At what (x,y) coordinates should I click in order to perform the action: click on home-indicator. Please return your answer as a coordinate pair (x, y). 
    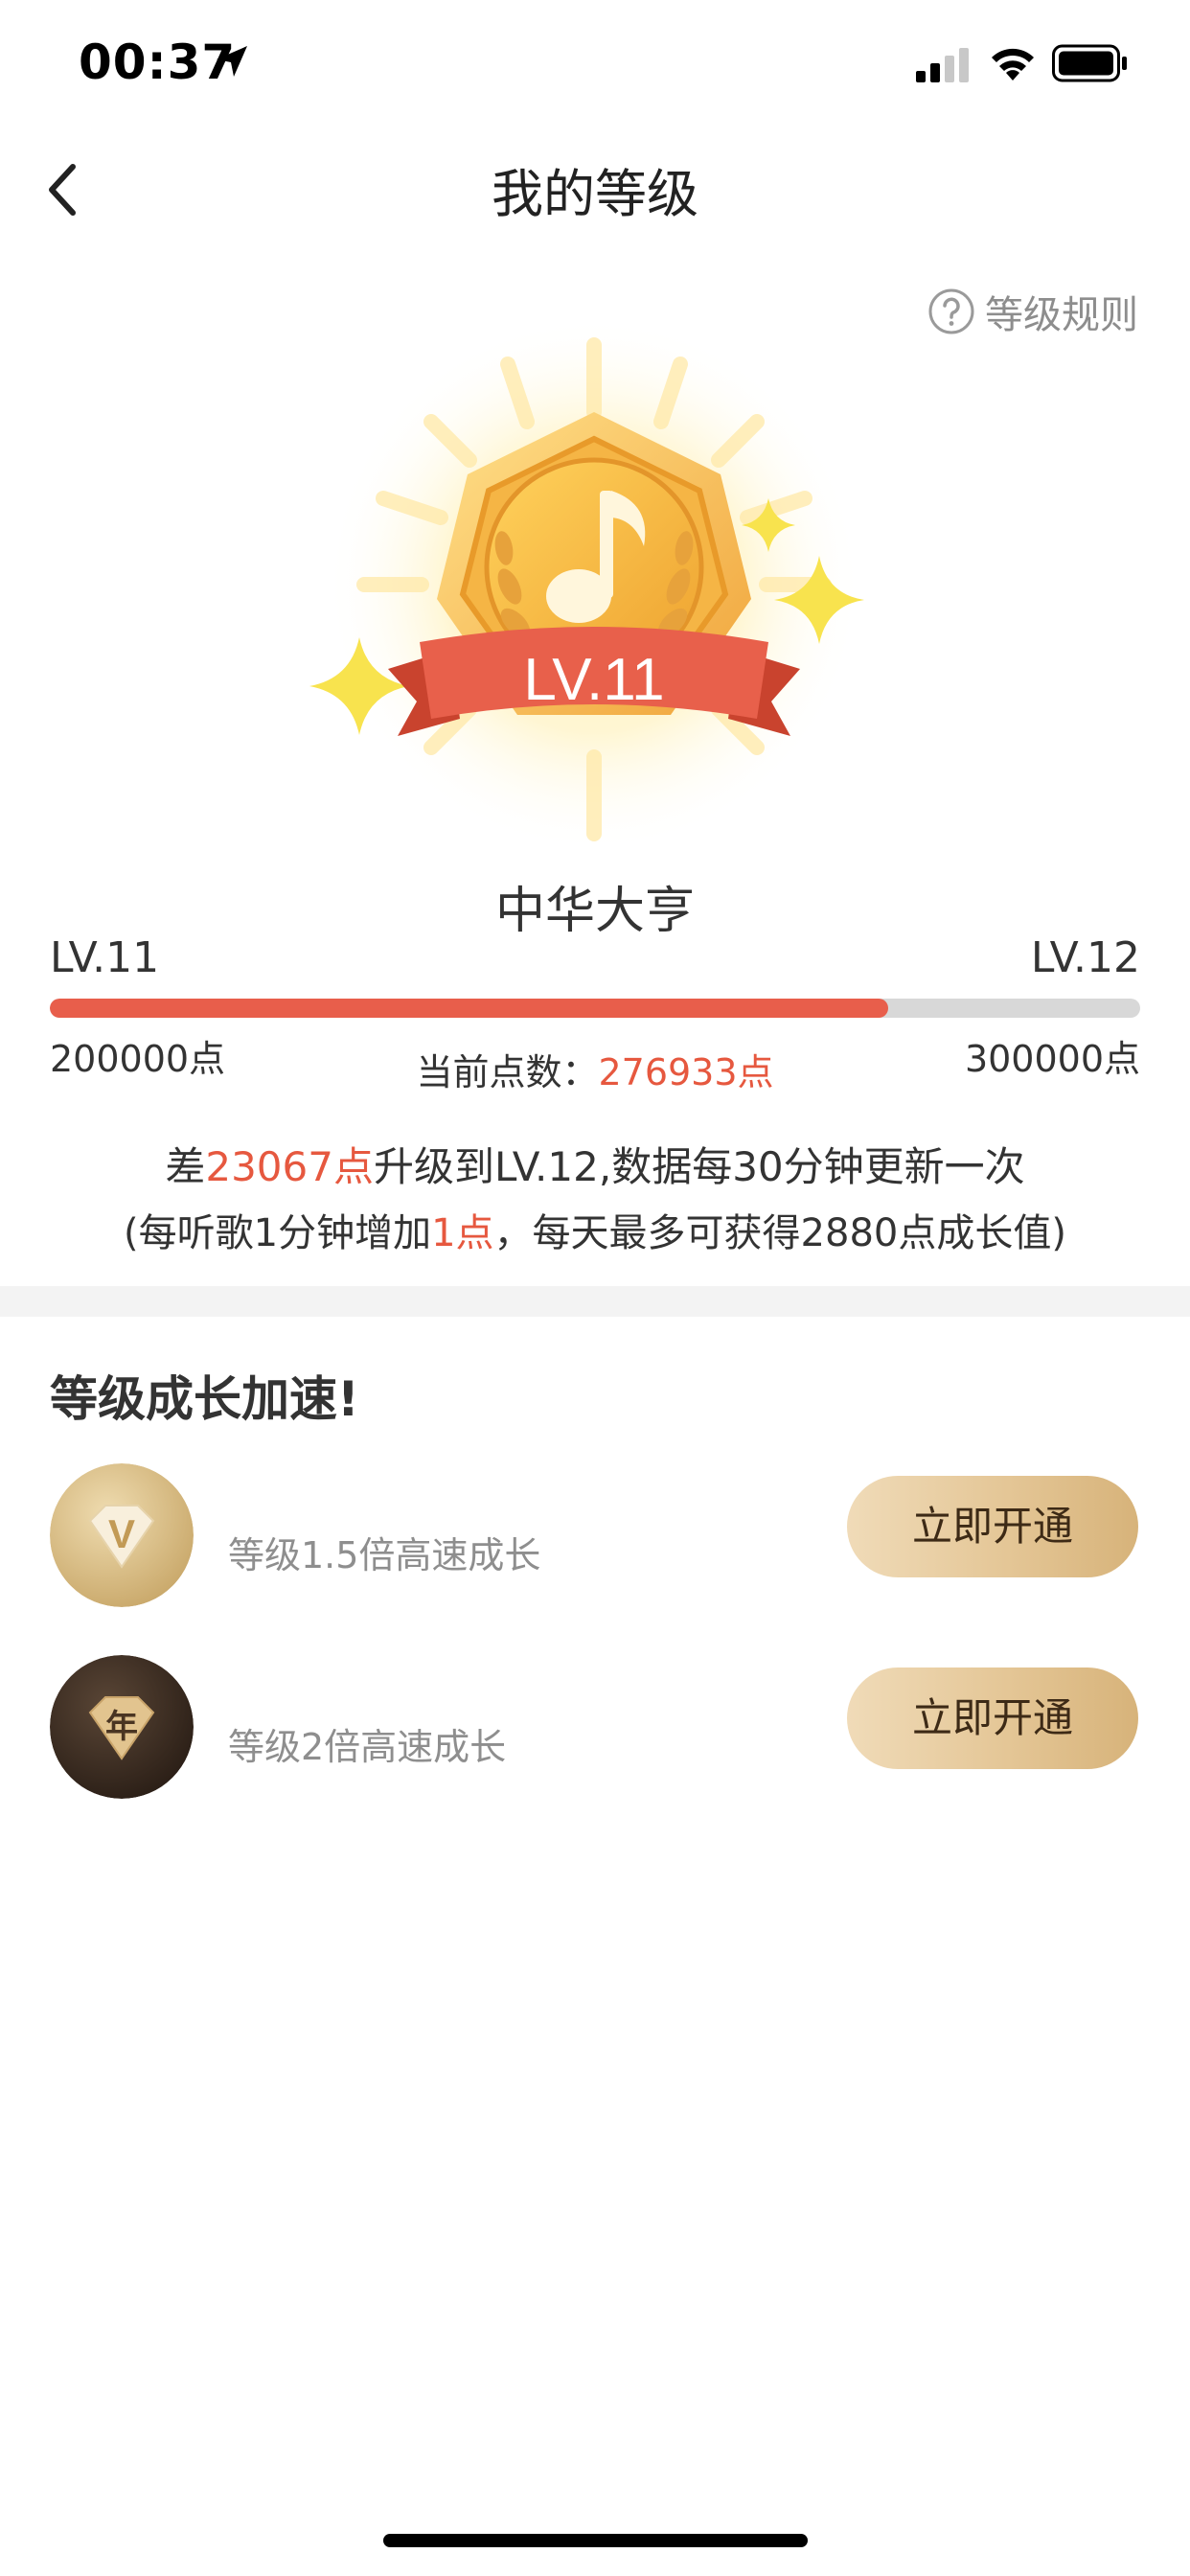
    Looking at the image, I should click on (595, 2540).